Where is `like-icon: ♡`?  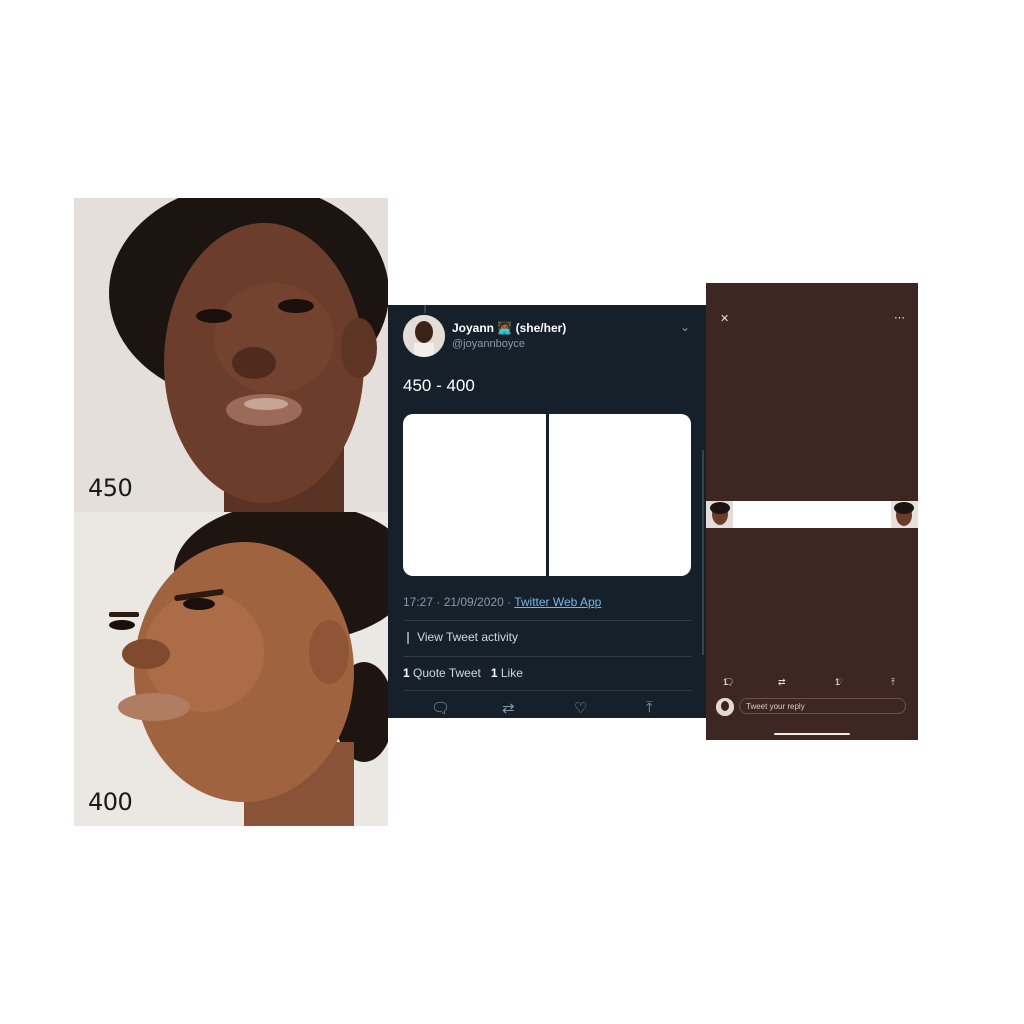 like-icon: ♡ is located at coordinates (580, 708).